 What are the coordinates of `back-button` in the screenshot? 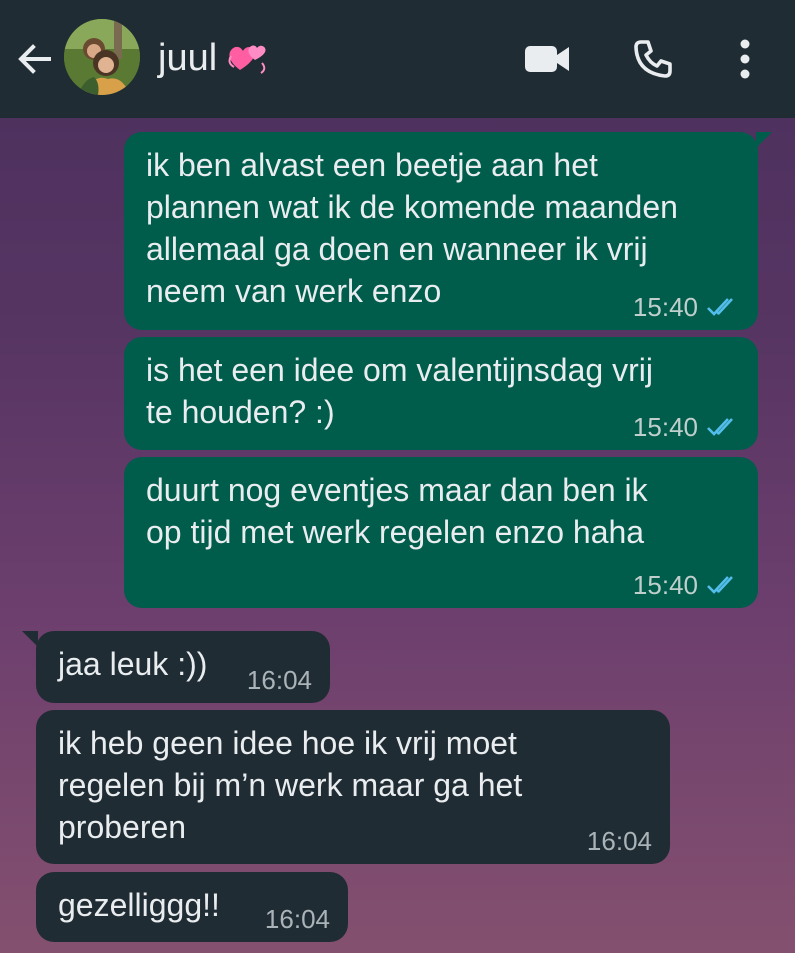 It's located at (35, 59).